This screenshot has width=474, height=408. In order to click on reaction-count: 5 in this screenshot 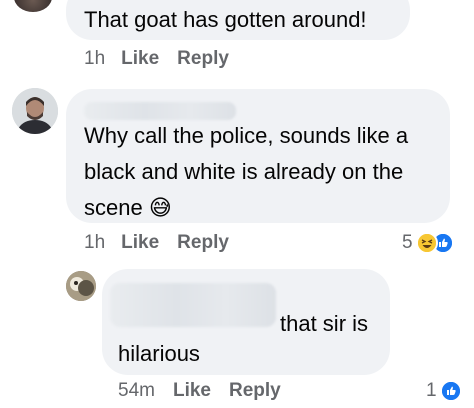, I will do `click(407, 242)`.